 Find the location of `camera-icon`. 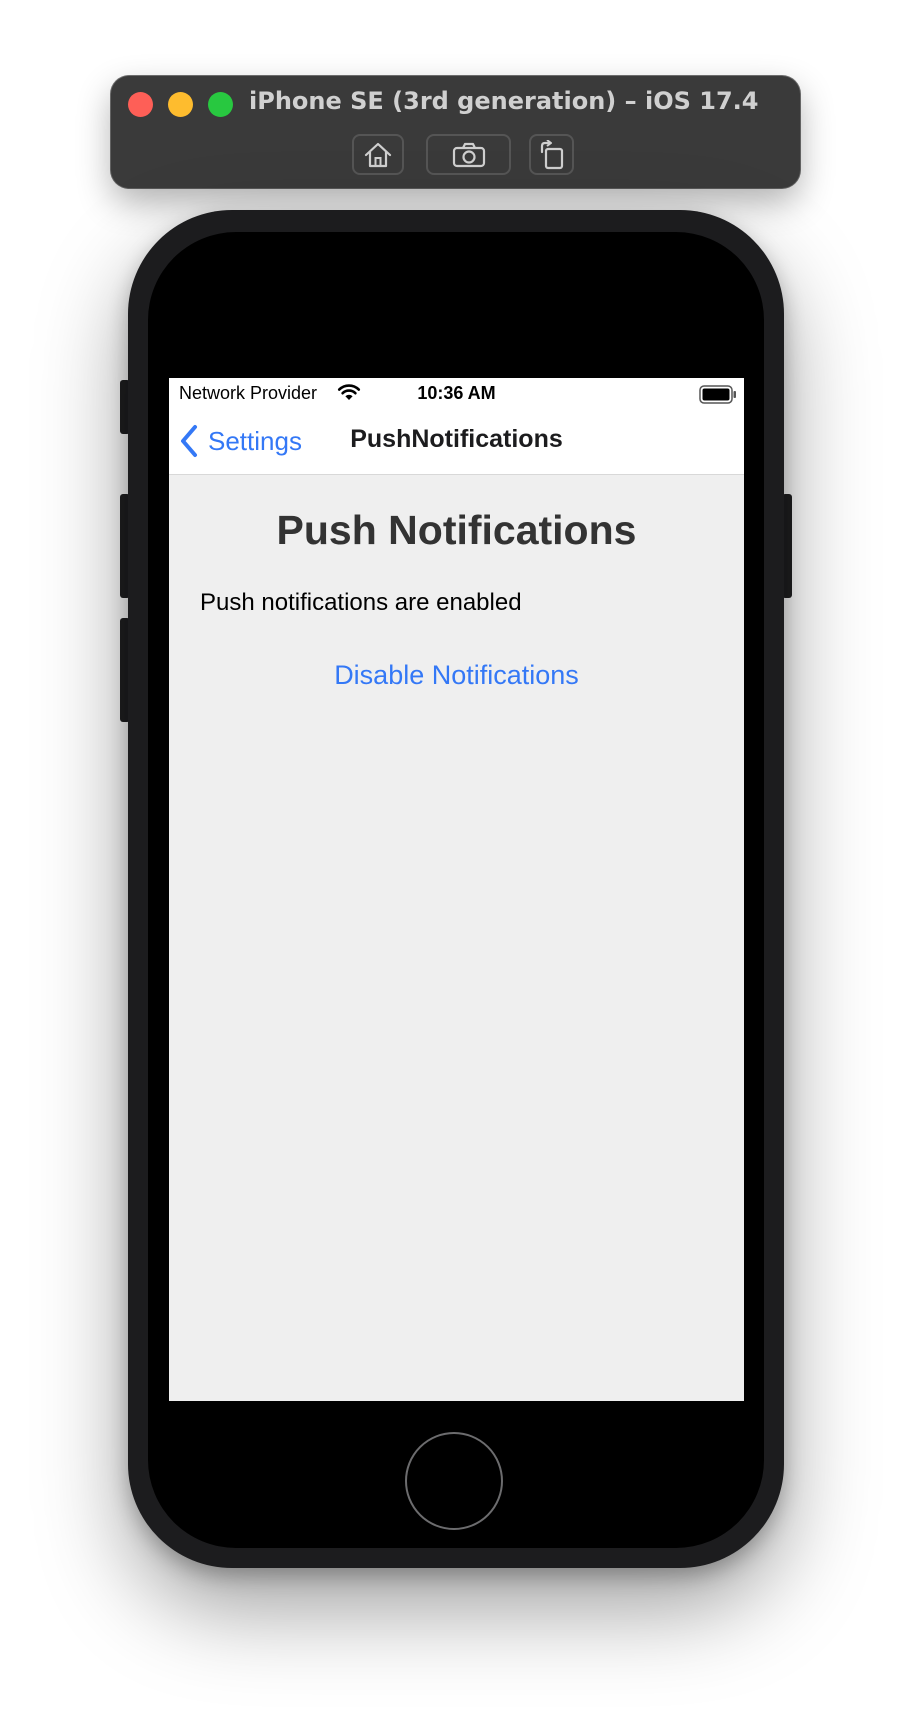

camera-icon is located at coordinates (468, 154).